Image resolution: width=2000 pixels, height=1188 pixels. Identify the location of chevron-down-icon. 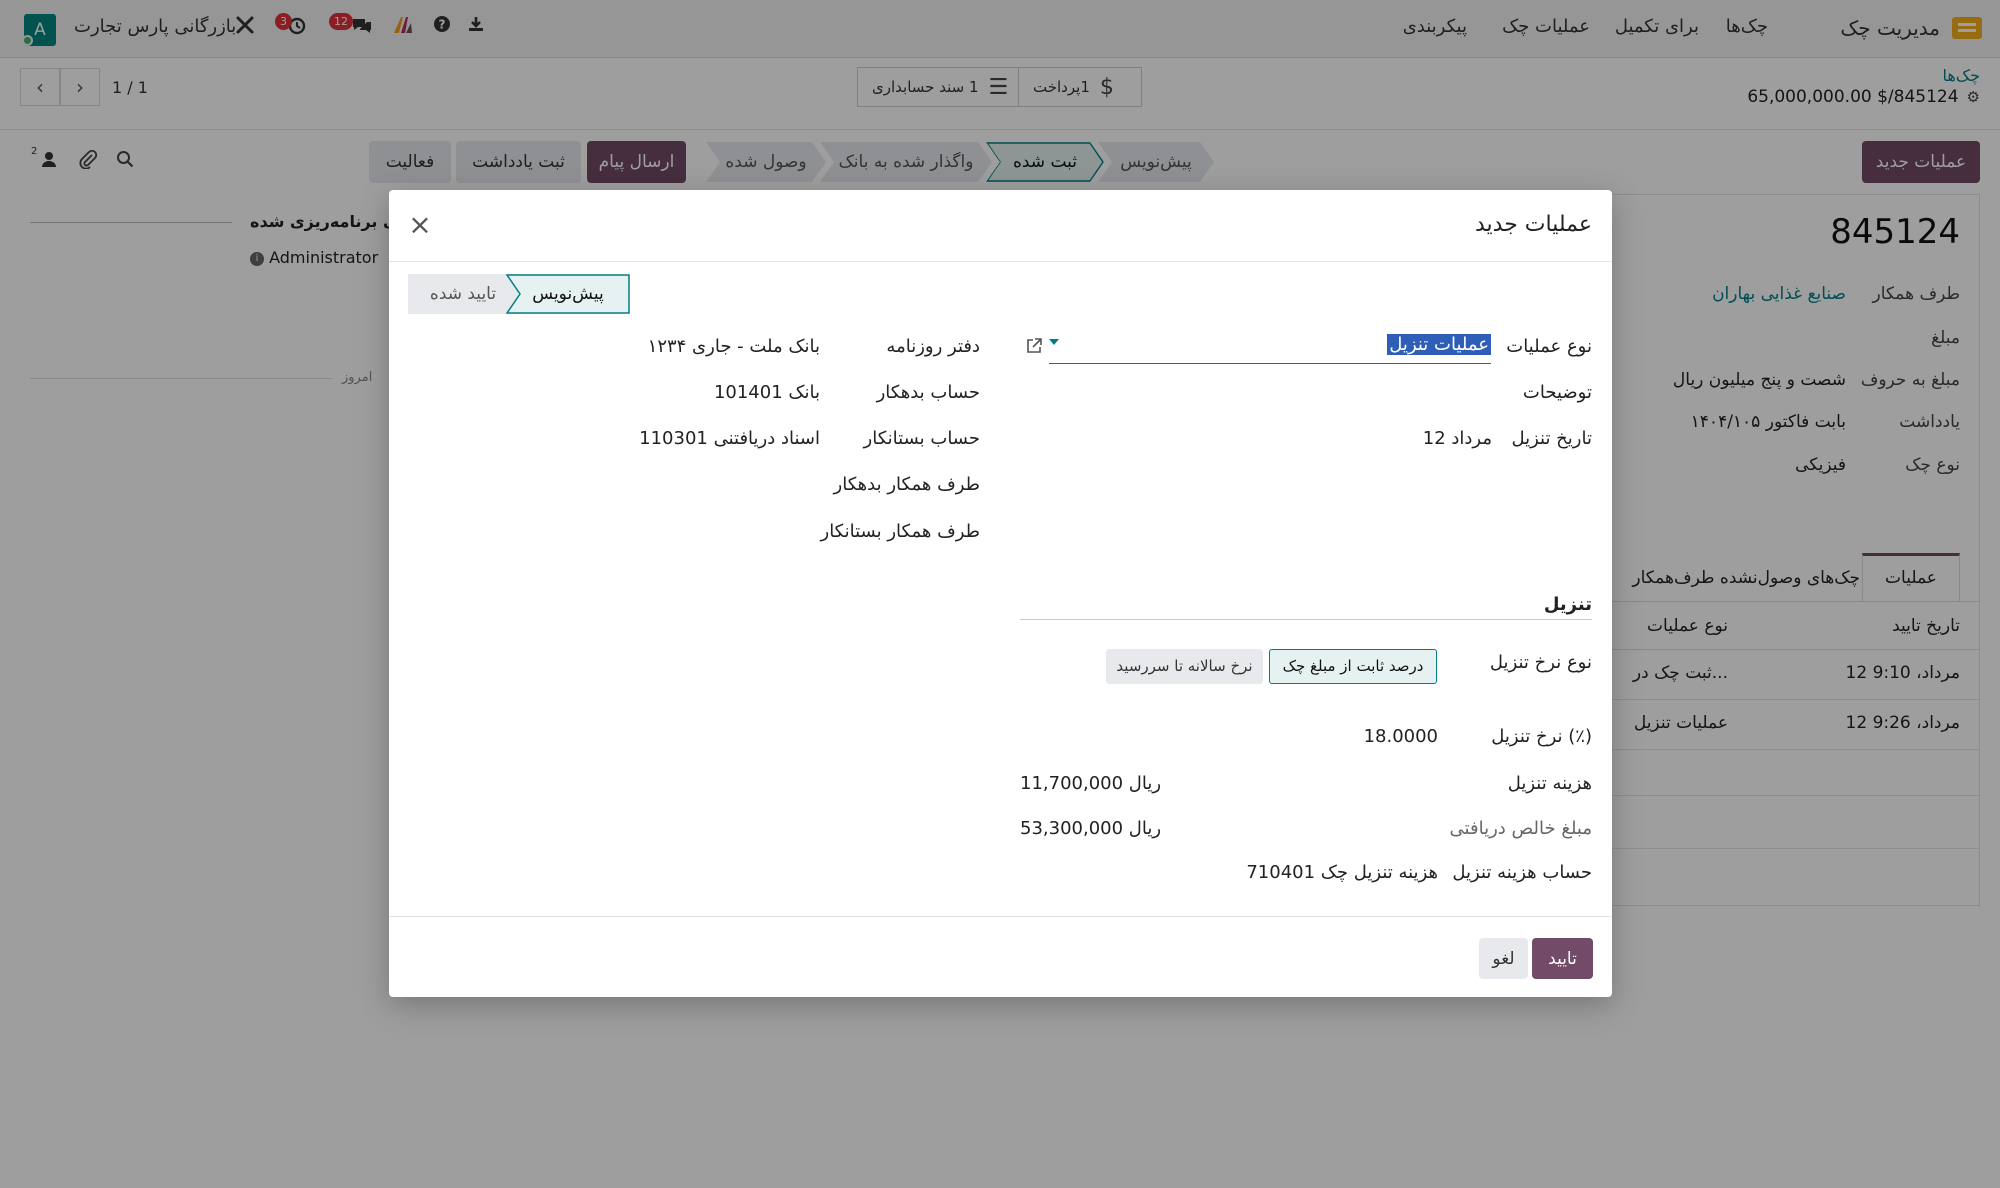
(1054, 342).